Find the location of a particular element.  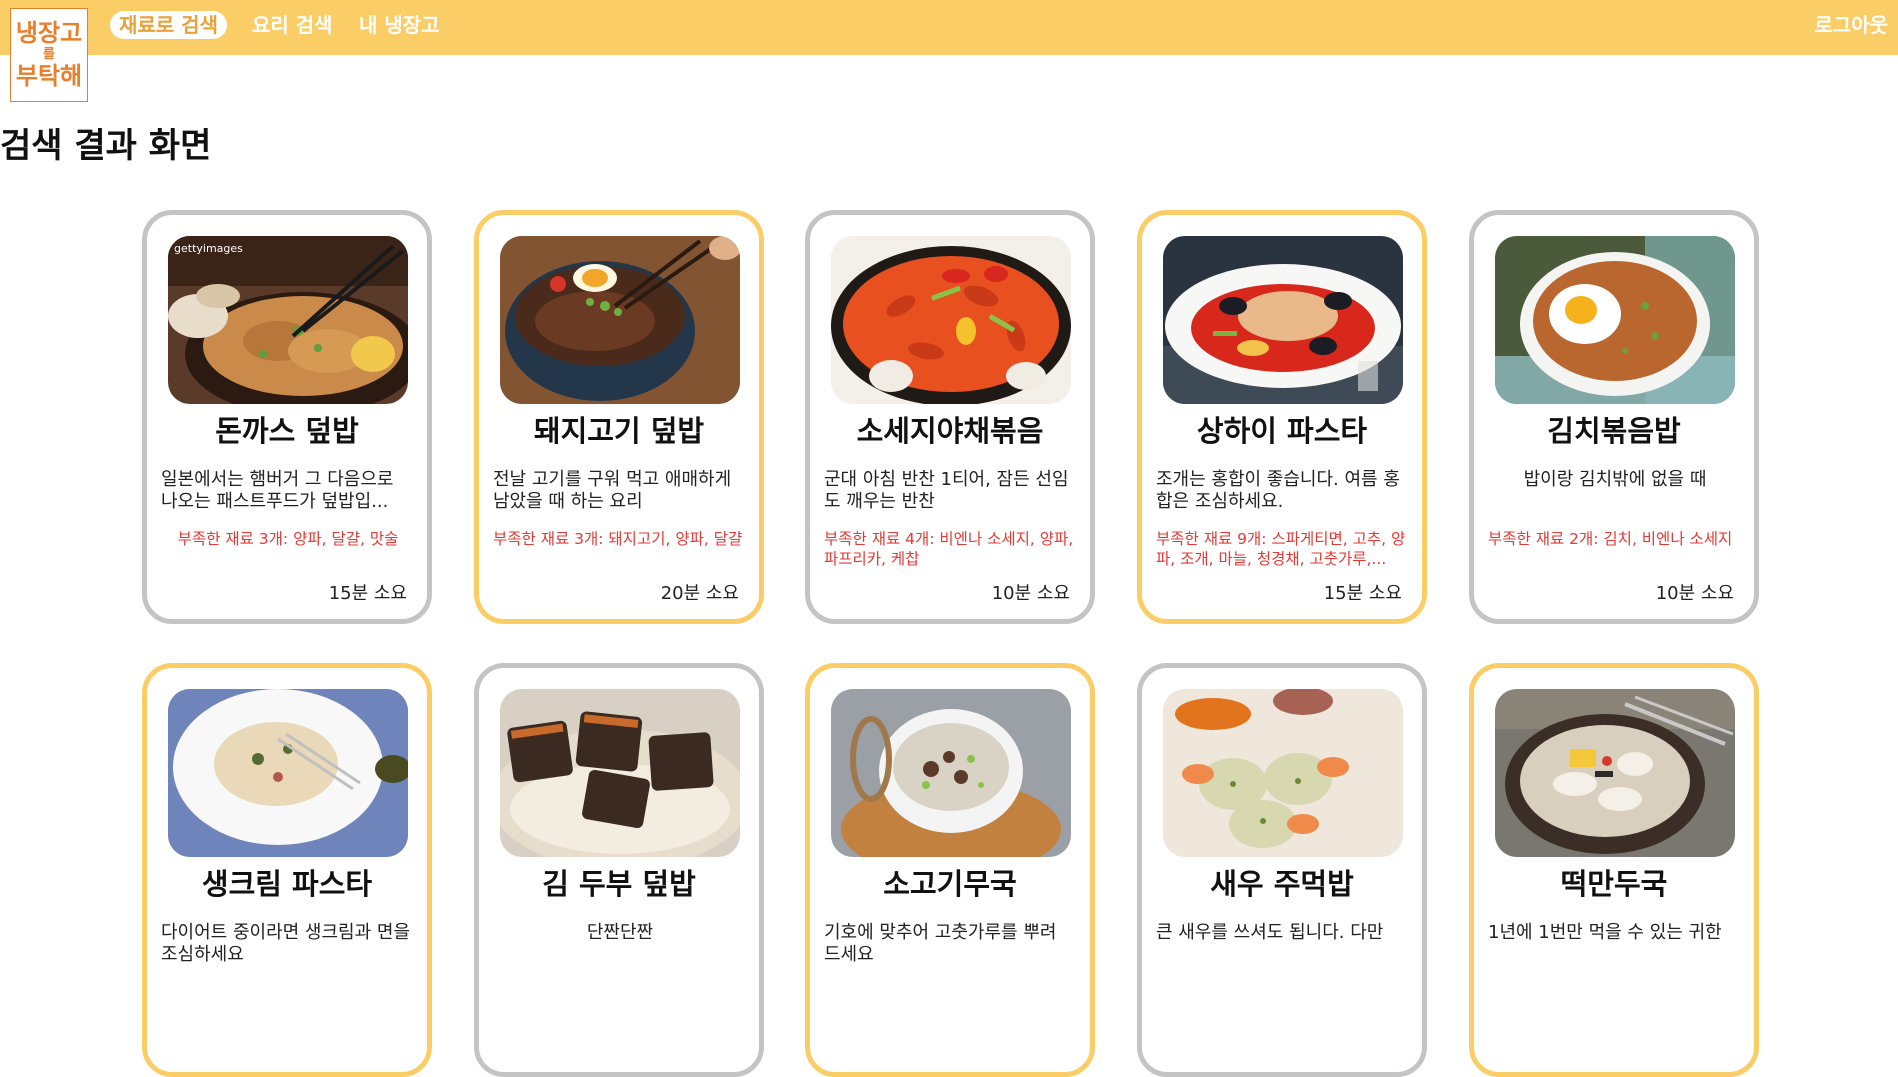

beef-radish-soup-photo is located at coordinates (951, 773).